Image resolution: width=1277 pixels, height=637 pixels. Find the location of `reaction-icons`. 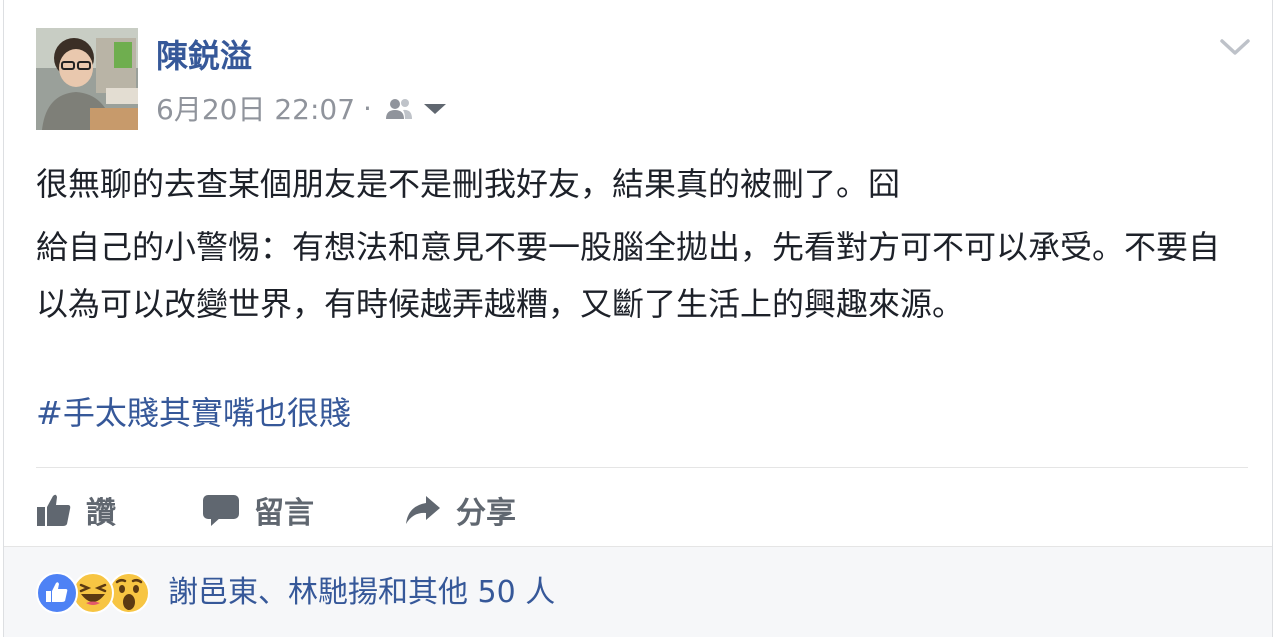

reaction-icons is located at coordinates (93, 593).